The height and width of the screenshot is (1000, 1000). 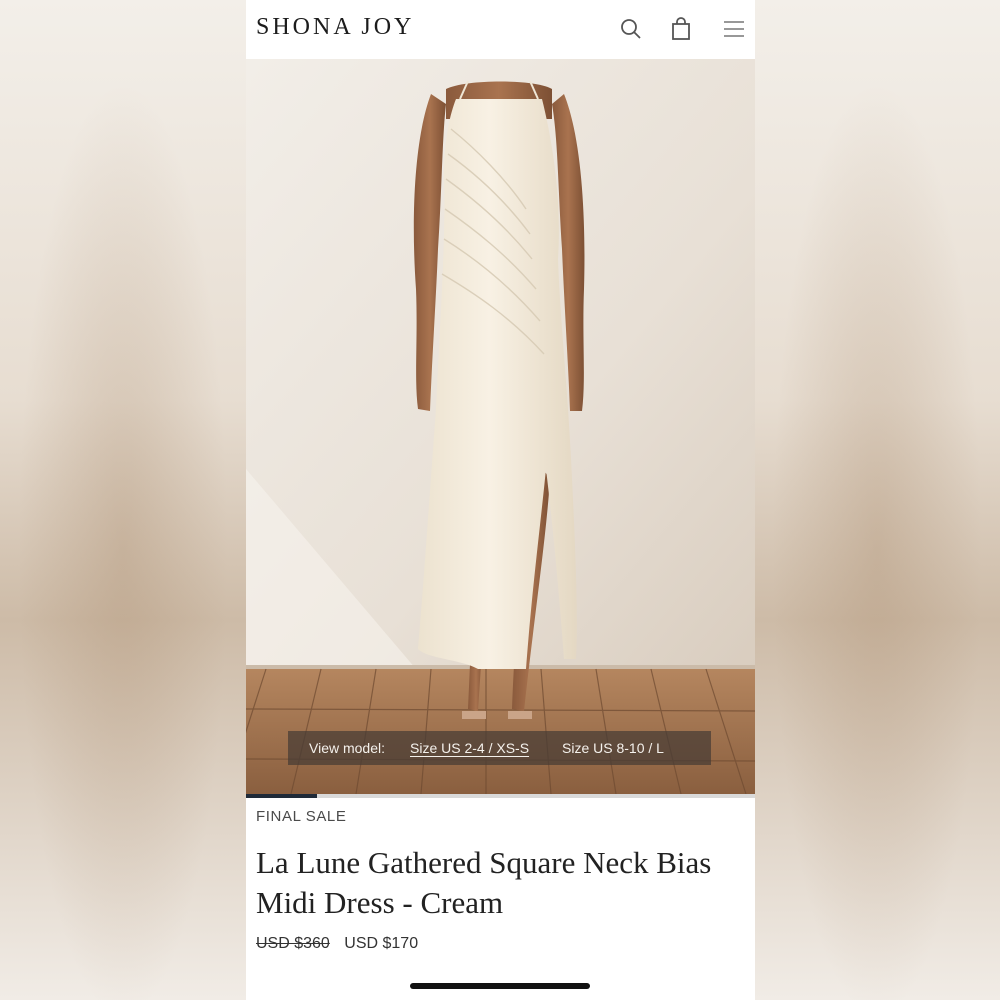 What do you see at coordinates (335, 27) in the screenshot?
I see `brand-logo: SHONA JOY` at bounding box center [335, 27].